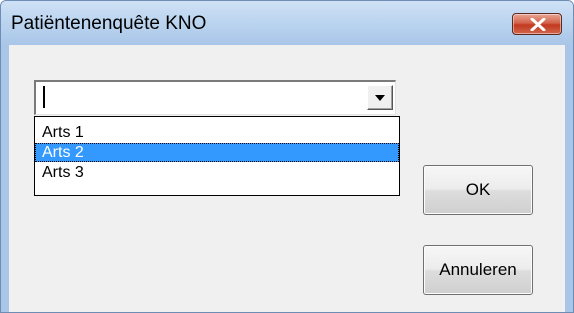 Image resolution: width=574 pixels, height=313 pixels. Describe the element at coordinates (287, 23) in the screenshot. I see `title-bar: Patiëntenenquête KNO` at that location.